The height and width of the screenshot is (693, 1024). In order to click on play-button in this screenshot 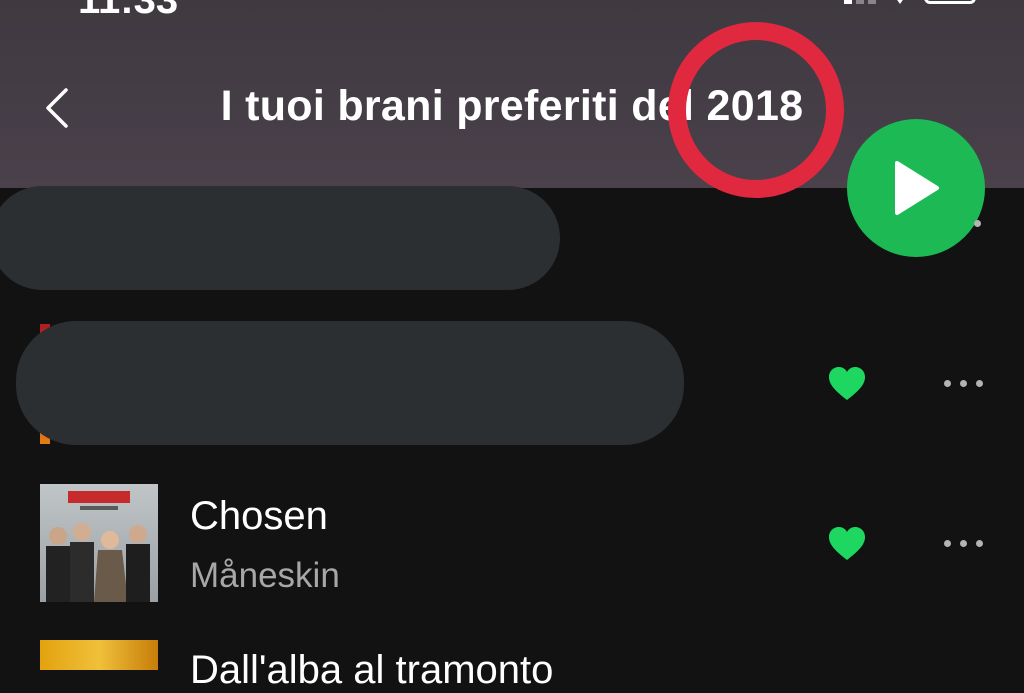, I will do `click(916, 188)`.